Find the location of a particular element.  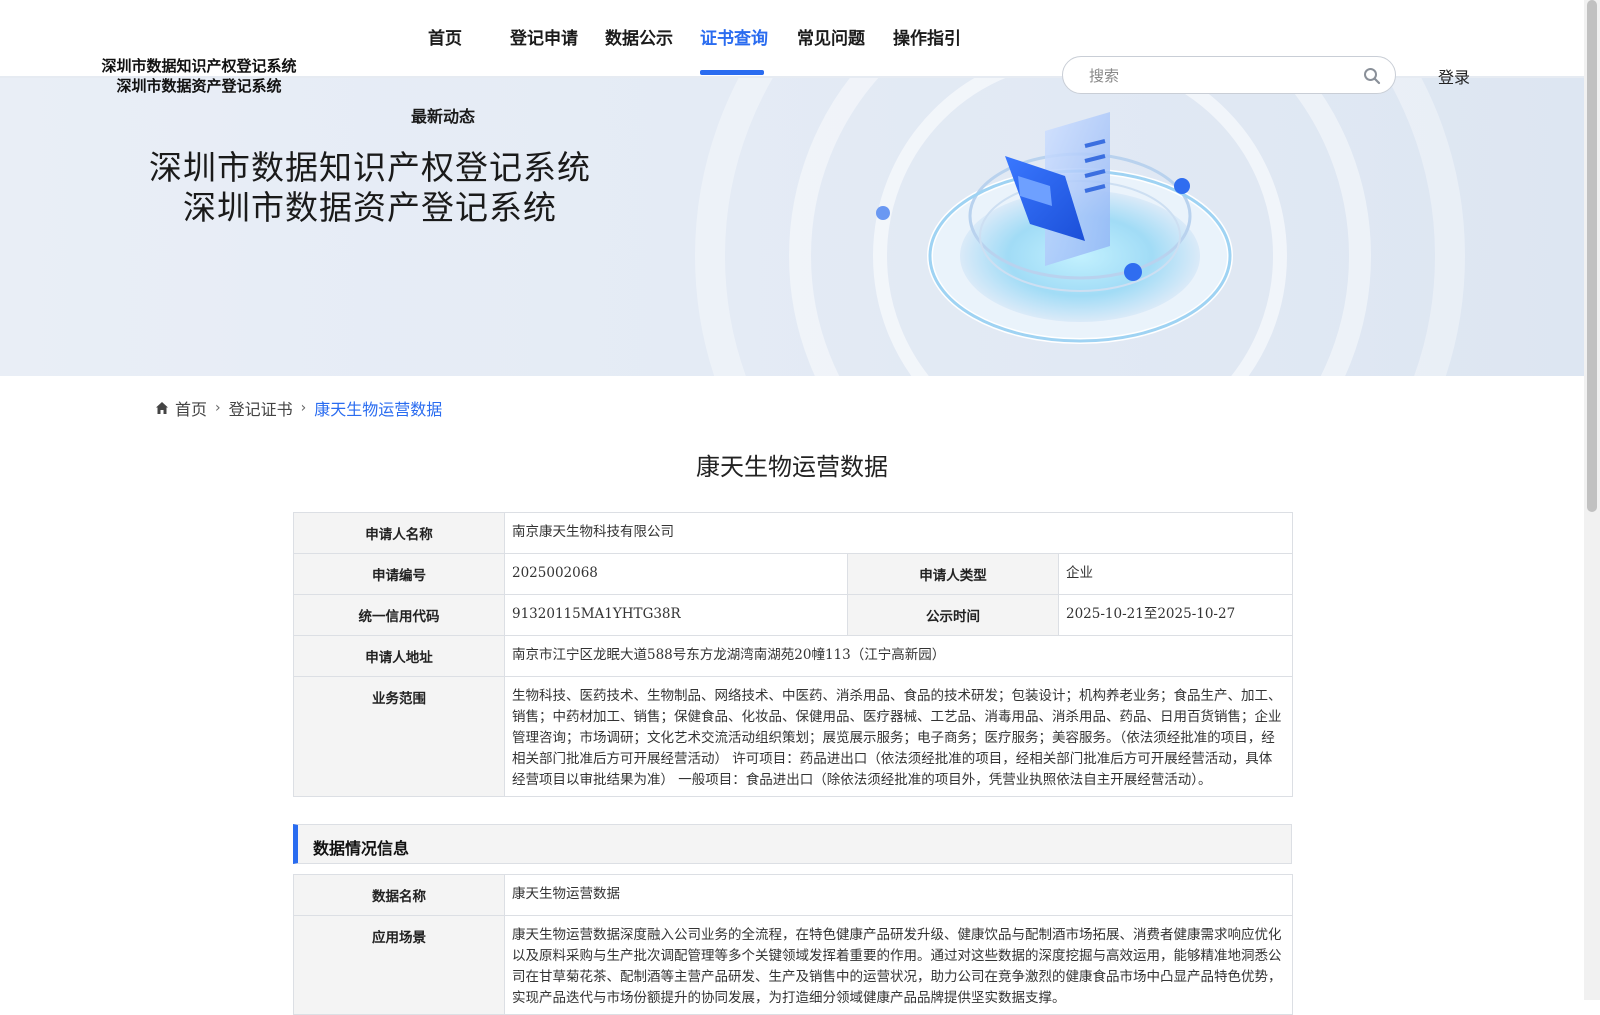

banner-title-line-1: 深圳市数据知识产权登记系统 is located at coordinates (370, 167).